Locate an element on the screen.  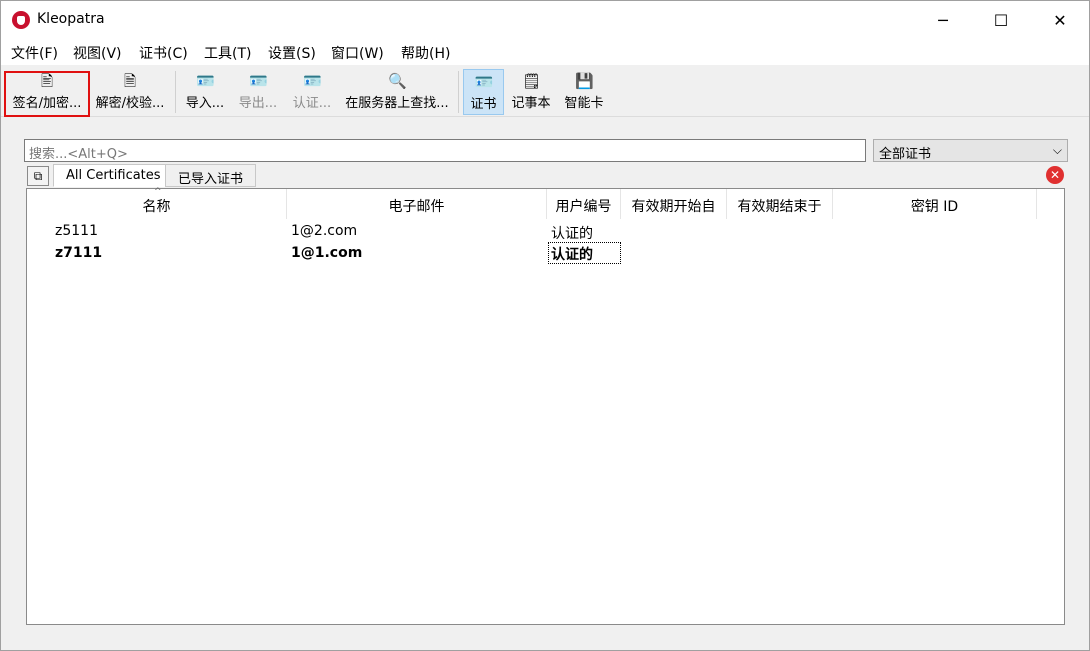
menu-settings: 设置(S) is located at coordinates (292, 53).